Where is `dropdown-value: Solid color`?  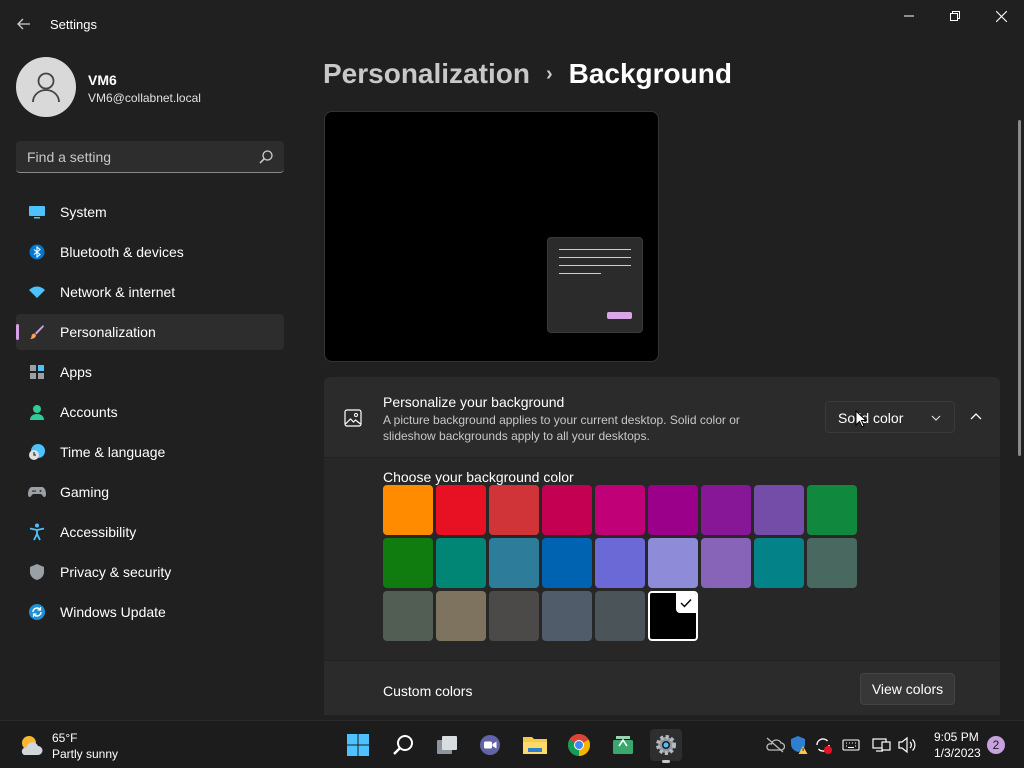
dropdown-value: Solid color is located at coordinates (871, 418).